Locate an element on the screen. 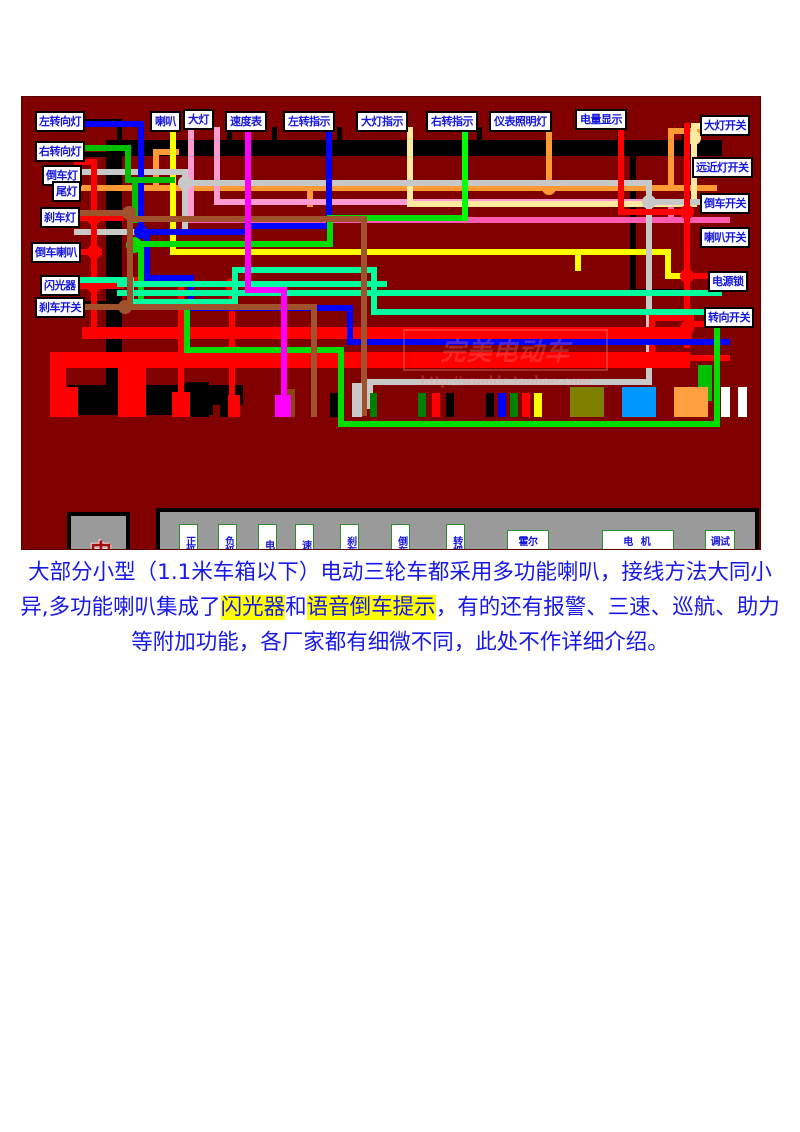 The height and width of the screenshot is (1132, 800). battery-pack-label: 电池组 is located at coordinates (98, 544).